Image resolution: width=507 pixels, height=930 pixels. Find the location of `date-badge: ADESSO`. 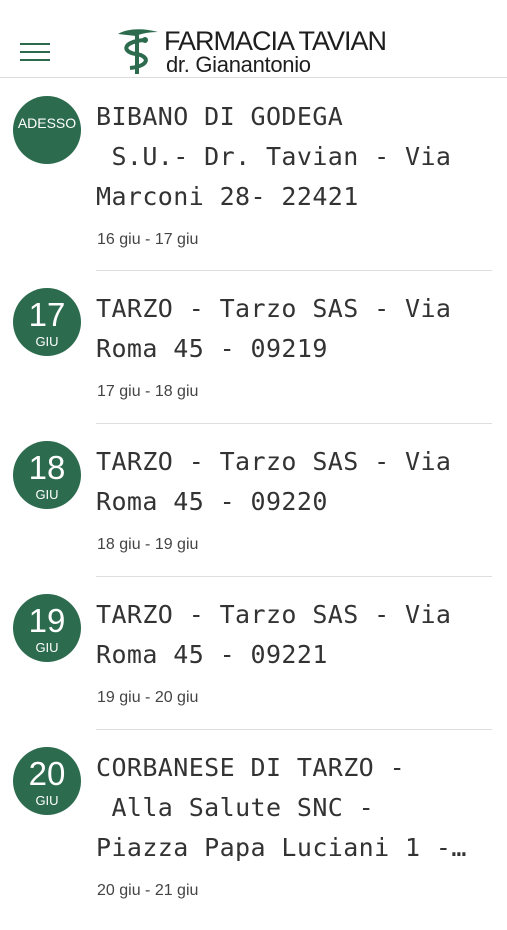

date-badge: ADESSO is located at coordinates (47, 130).